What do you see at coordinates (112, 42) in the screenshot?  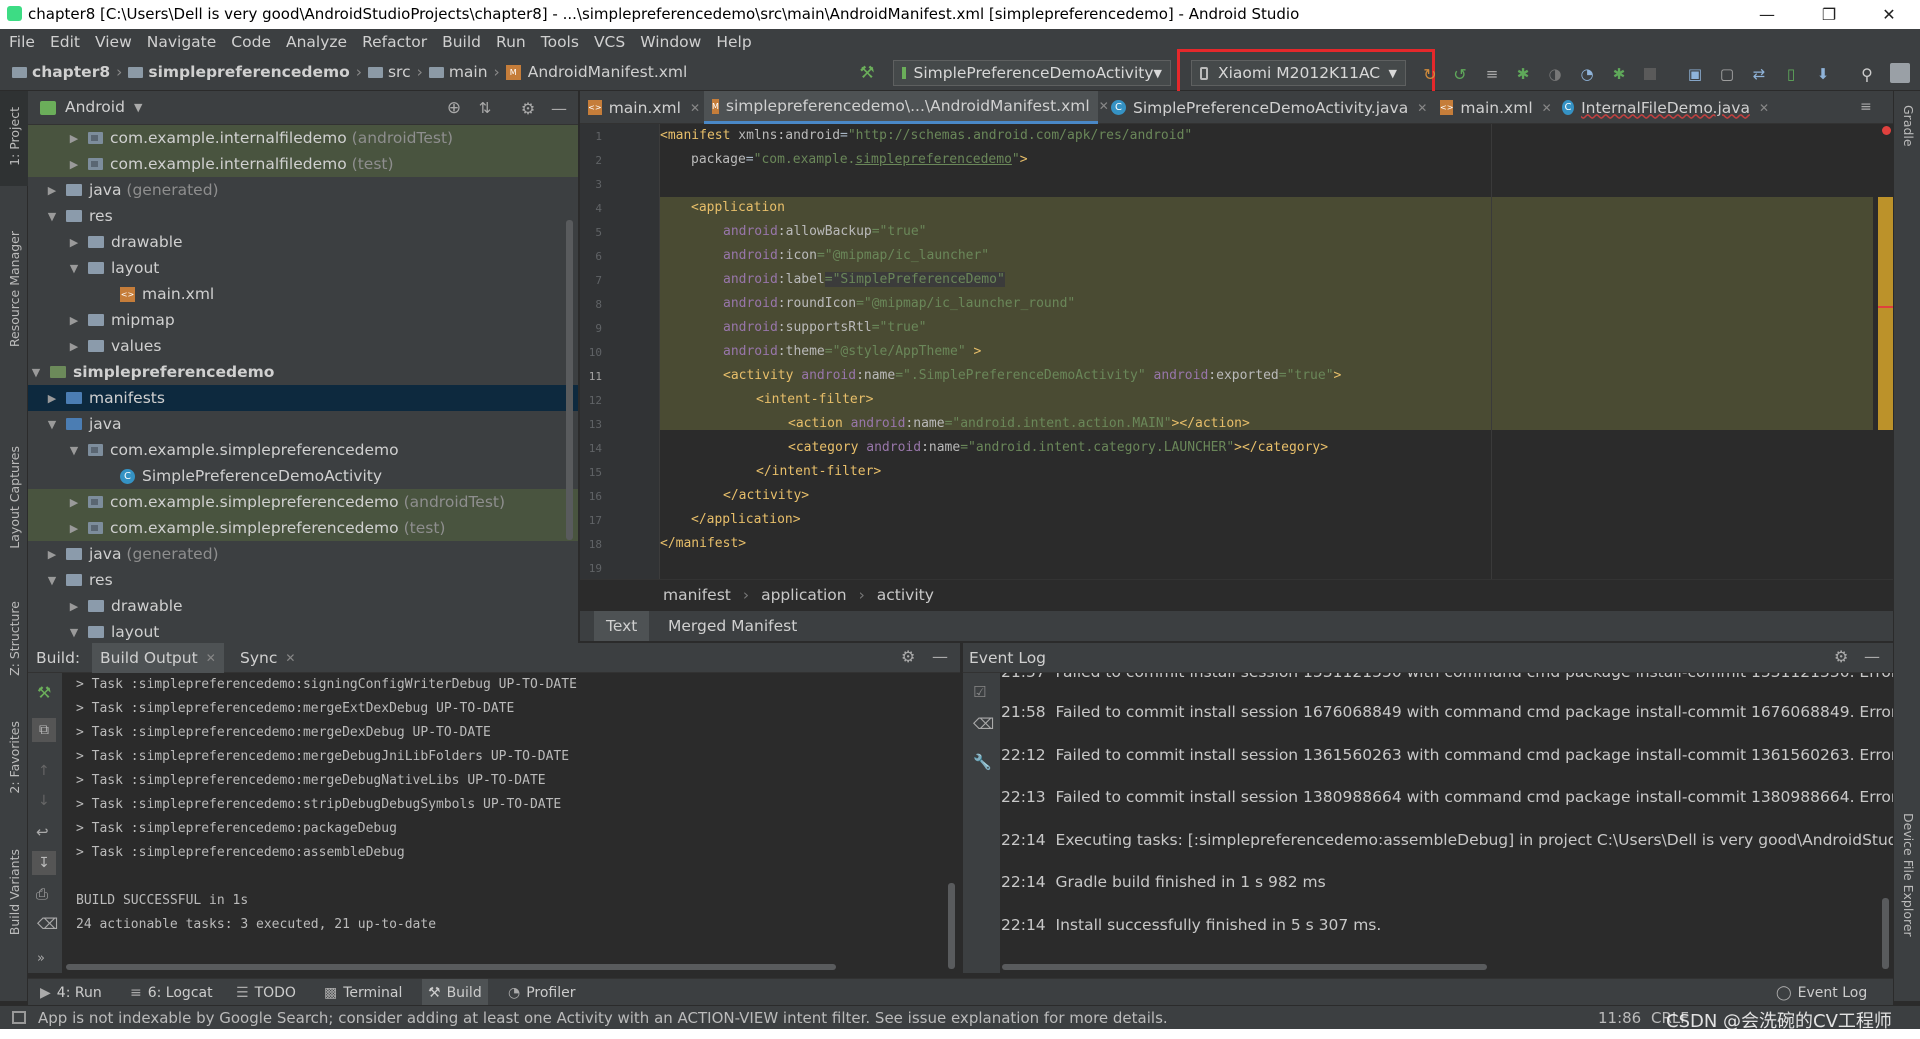 I see `menu-view: View` at bounding box center [112, 42].